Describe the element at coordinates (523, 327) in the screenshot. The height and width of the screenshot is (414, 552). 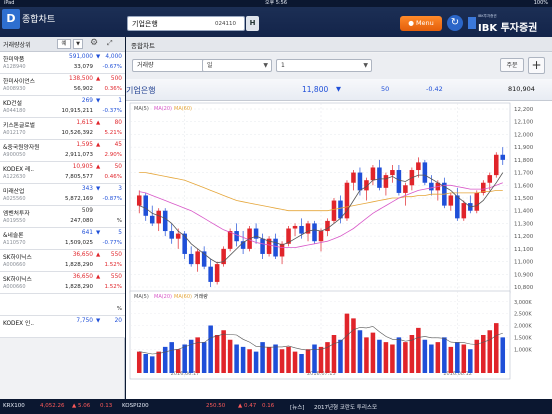
I see `volume-tick-label: 2,000K` at that location.